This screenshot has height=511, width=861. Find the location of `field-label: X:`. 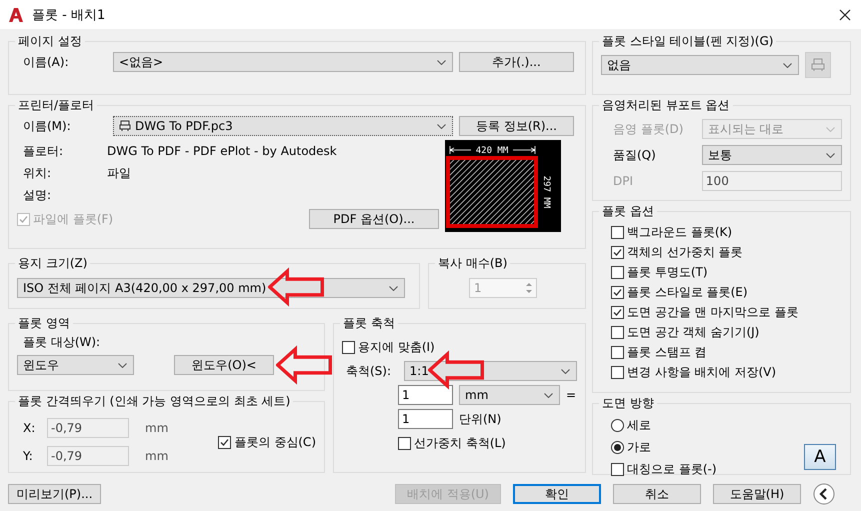

field-label: X: is located at coordinates (29, 428).